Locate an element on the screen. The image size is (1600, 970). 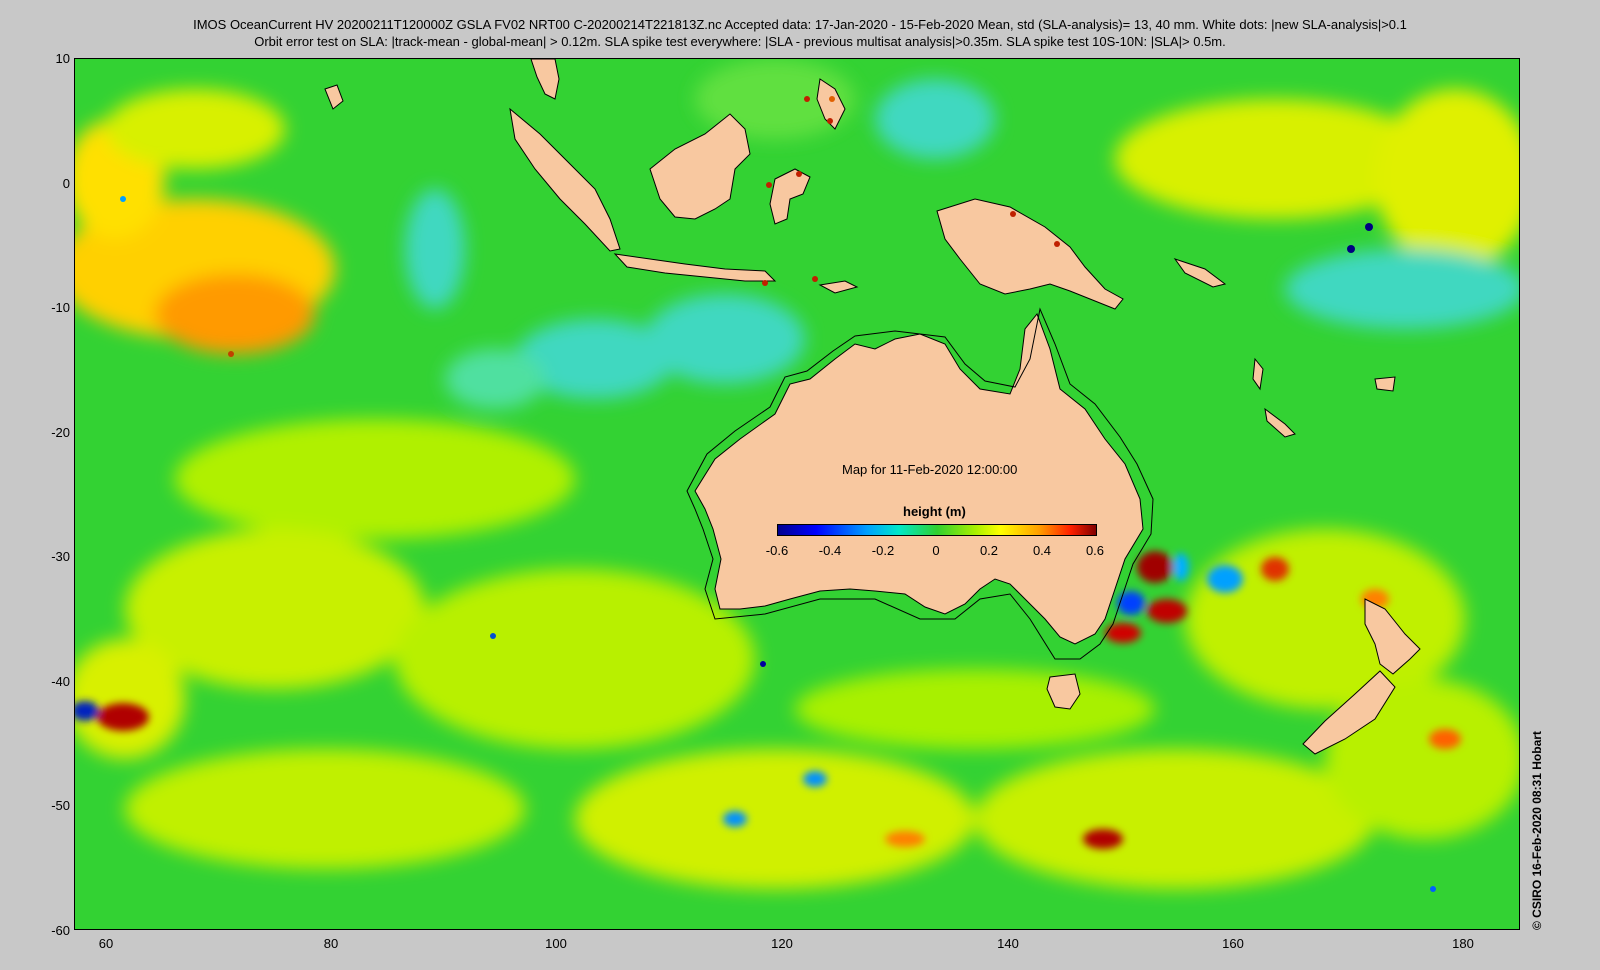
new-guinea is located at coordinates (1030, 254).